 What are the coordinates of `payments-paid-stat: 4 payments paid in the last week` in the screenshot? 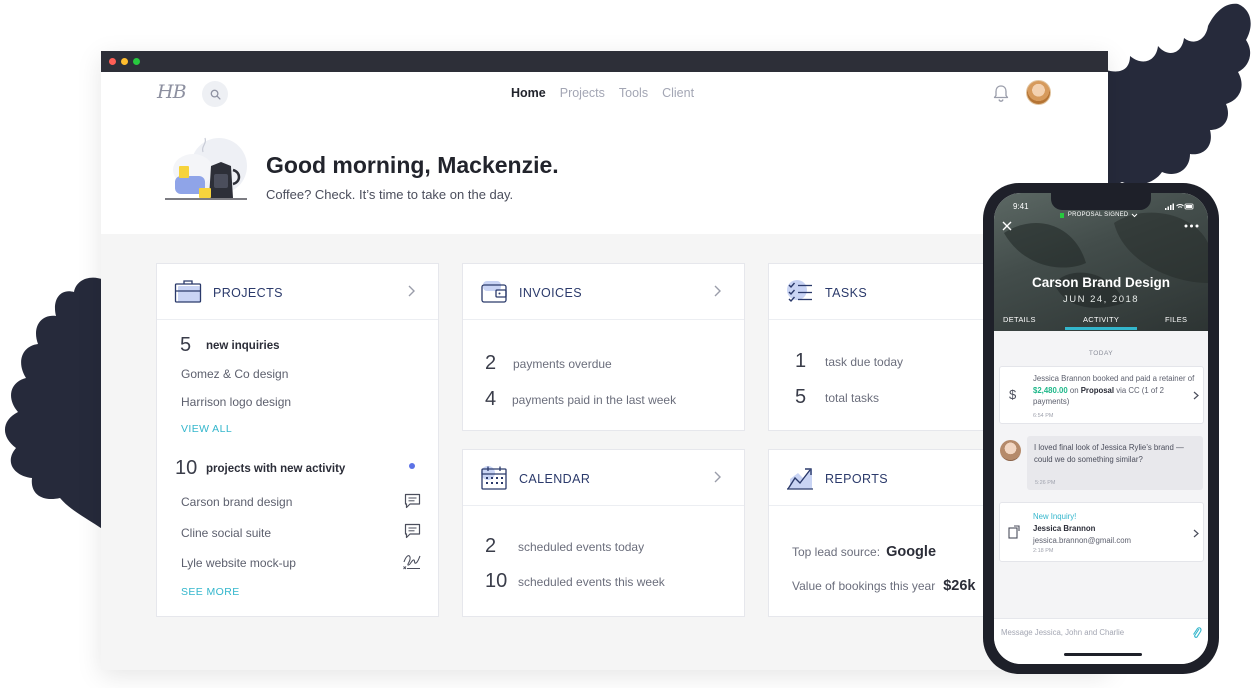 It's located at (580, 399).